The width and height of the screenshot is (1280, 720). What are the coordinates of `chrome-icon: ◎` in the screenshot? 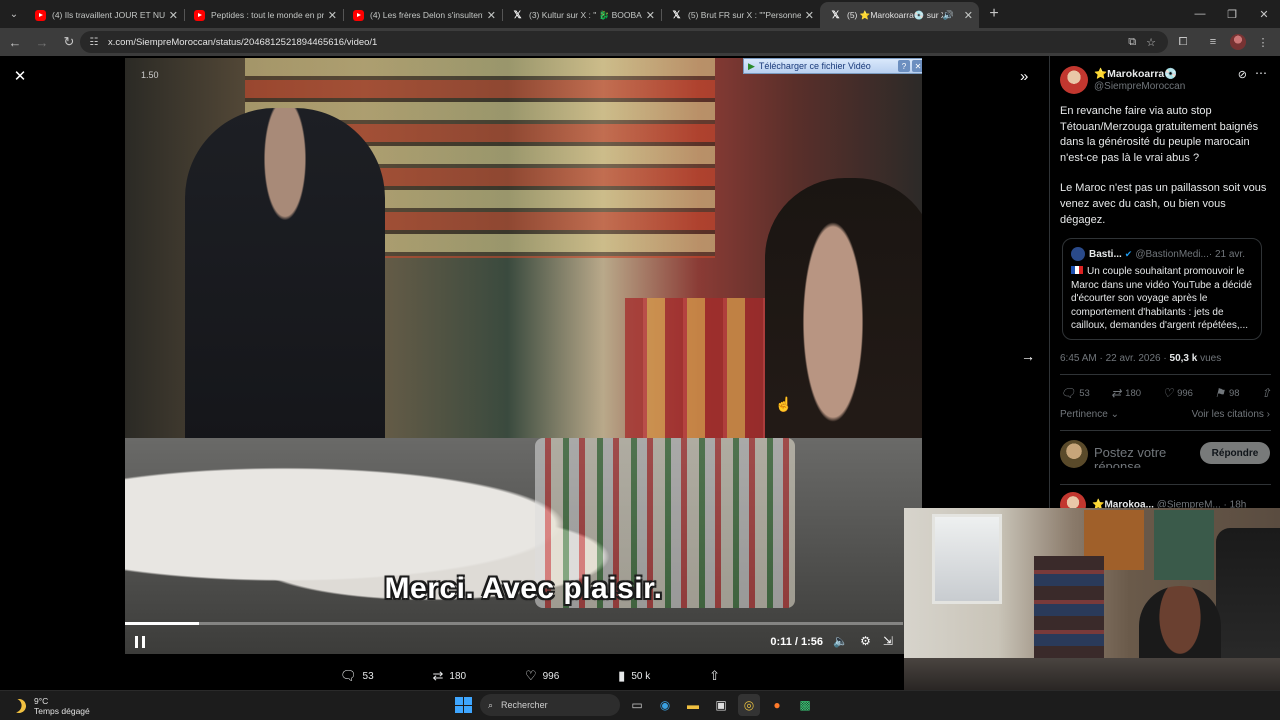 It's located at (749, 705).